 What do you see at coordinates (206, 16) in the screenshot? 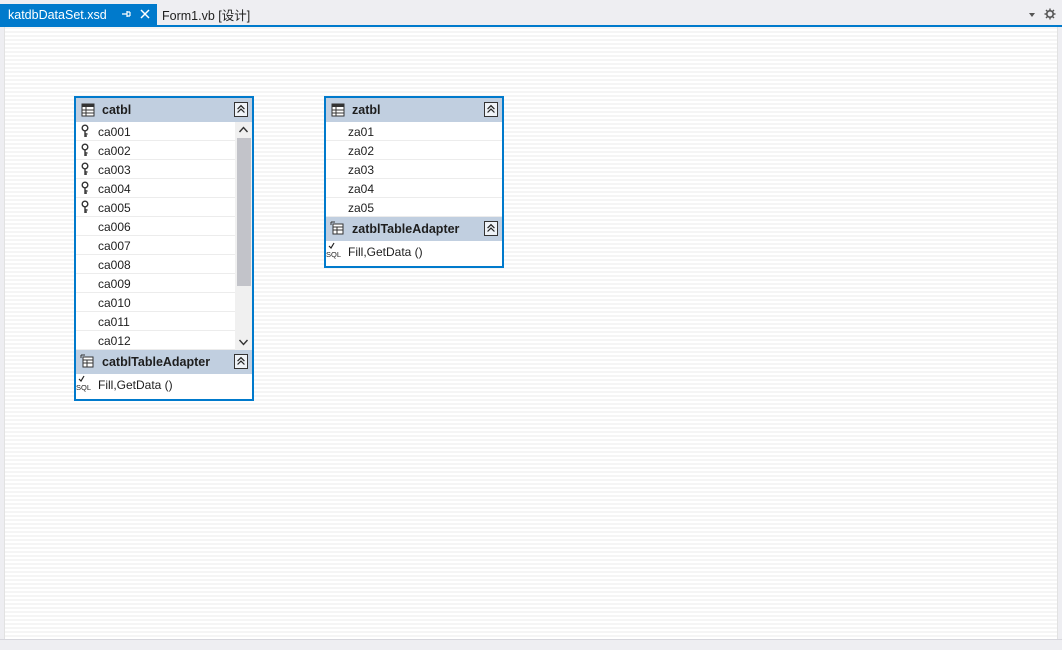
I see `tab-label: Form1.vb [设计]` at bounding box center [206, 16].